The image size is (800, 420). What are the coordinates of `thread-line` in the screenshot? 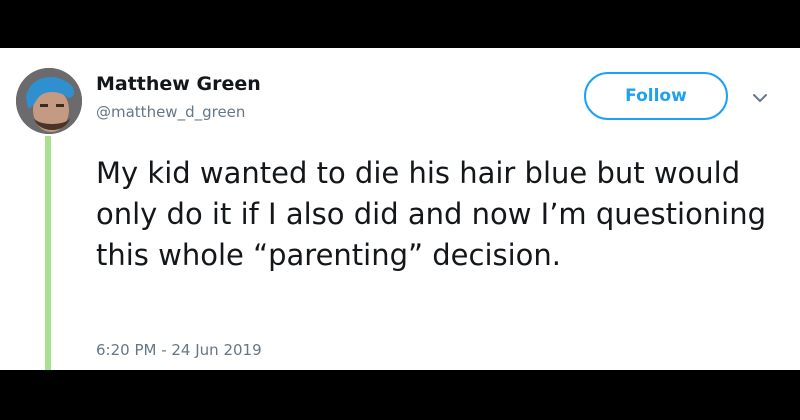 It's located at (48, 253).